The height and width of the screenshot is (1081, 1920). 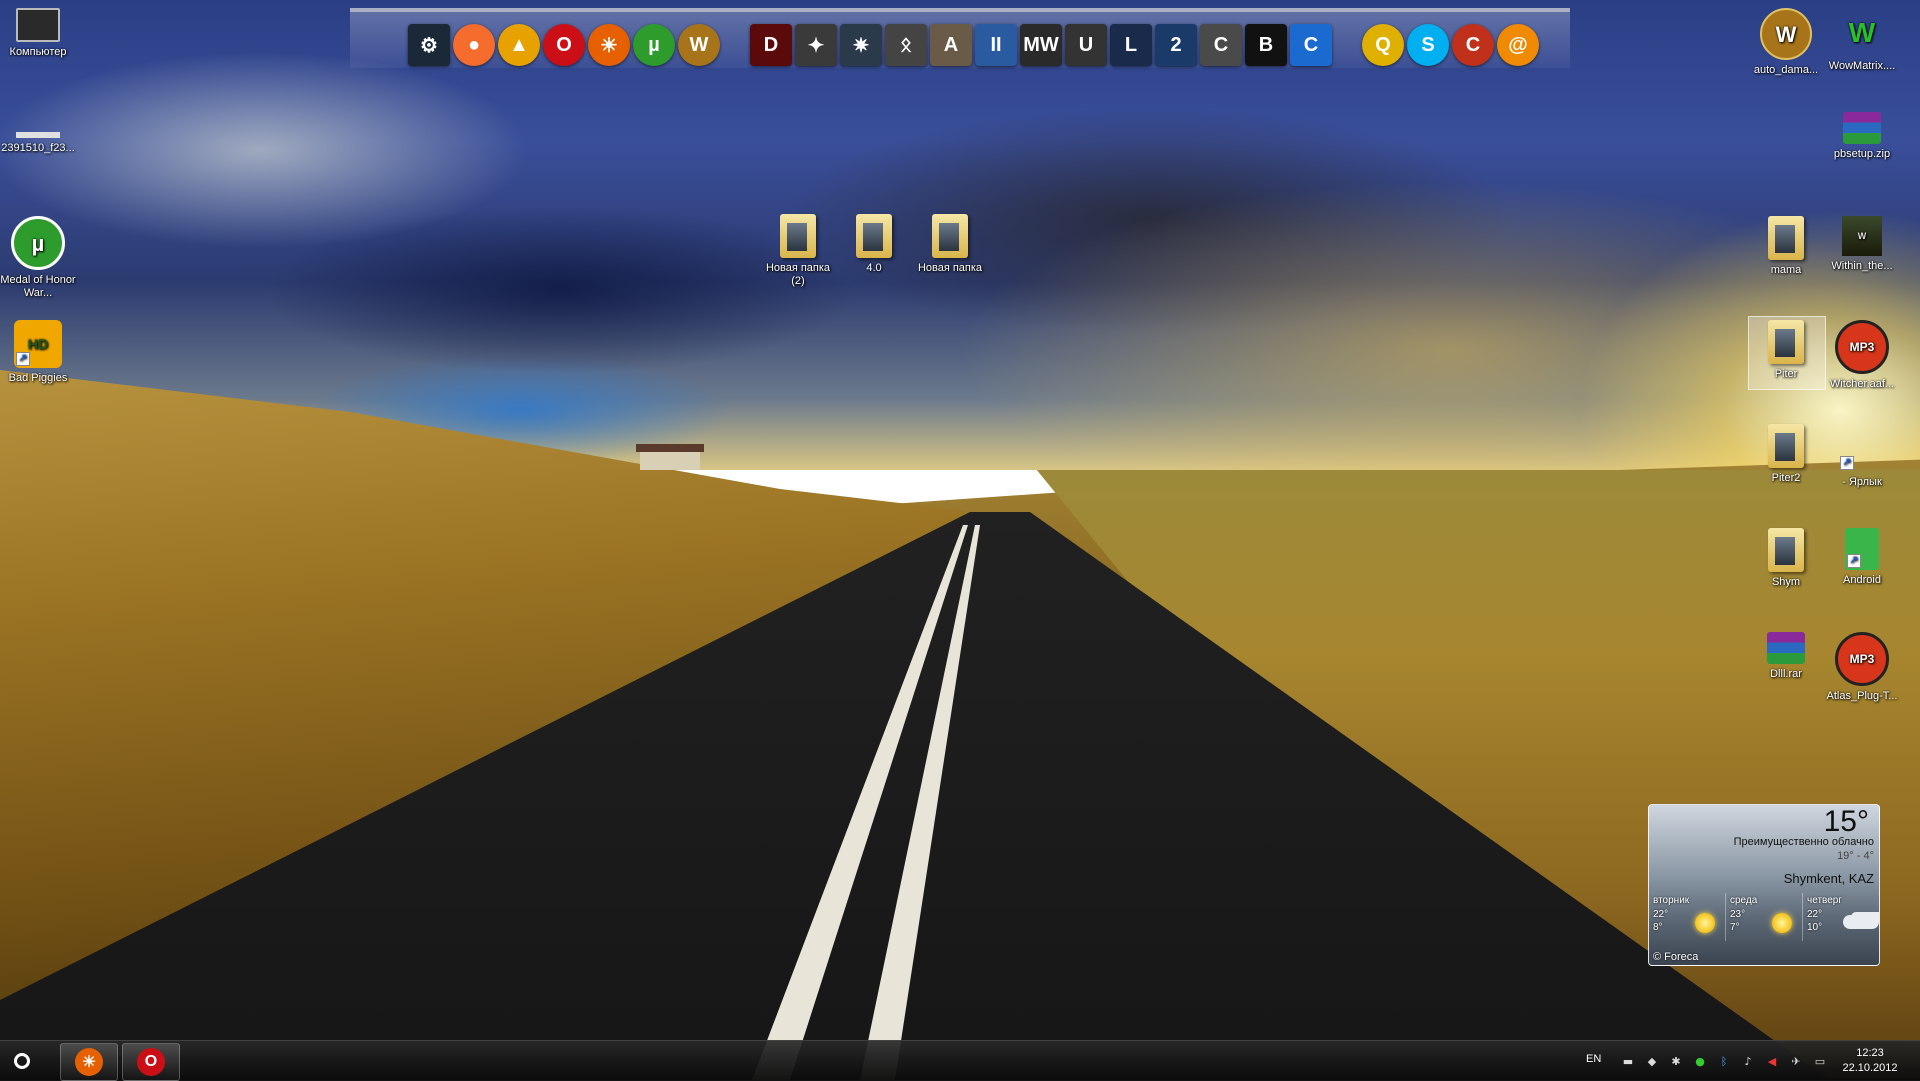 I want to click on taskbar-opera-button: O, so click(x=151, y=1062).